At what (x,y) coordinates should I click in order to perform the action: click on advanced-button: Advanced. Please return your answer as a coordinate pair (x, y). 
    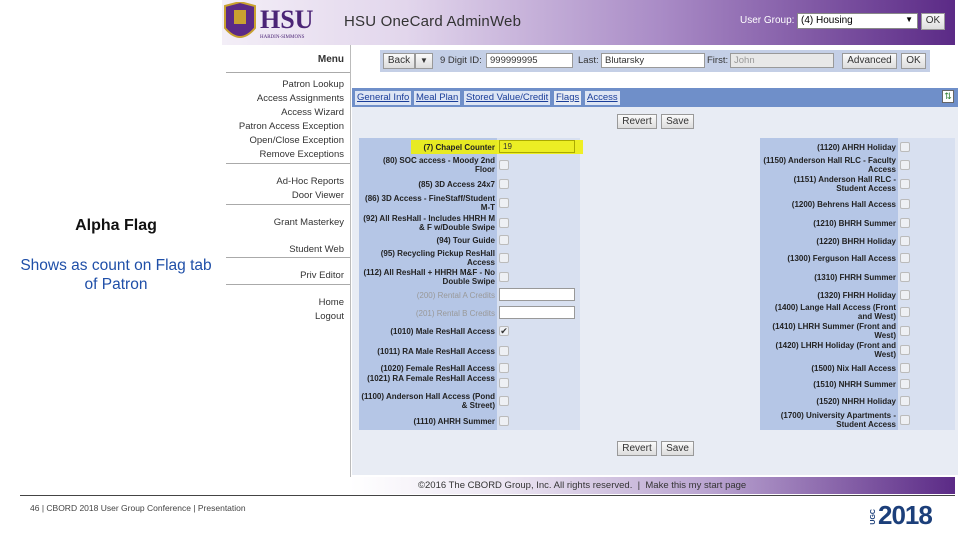
    Looking at the image, I should click on (869, 61).